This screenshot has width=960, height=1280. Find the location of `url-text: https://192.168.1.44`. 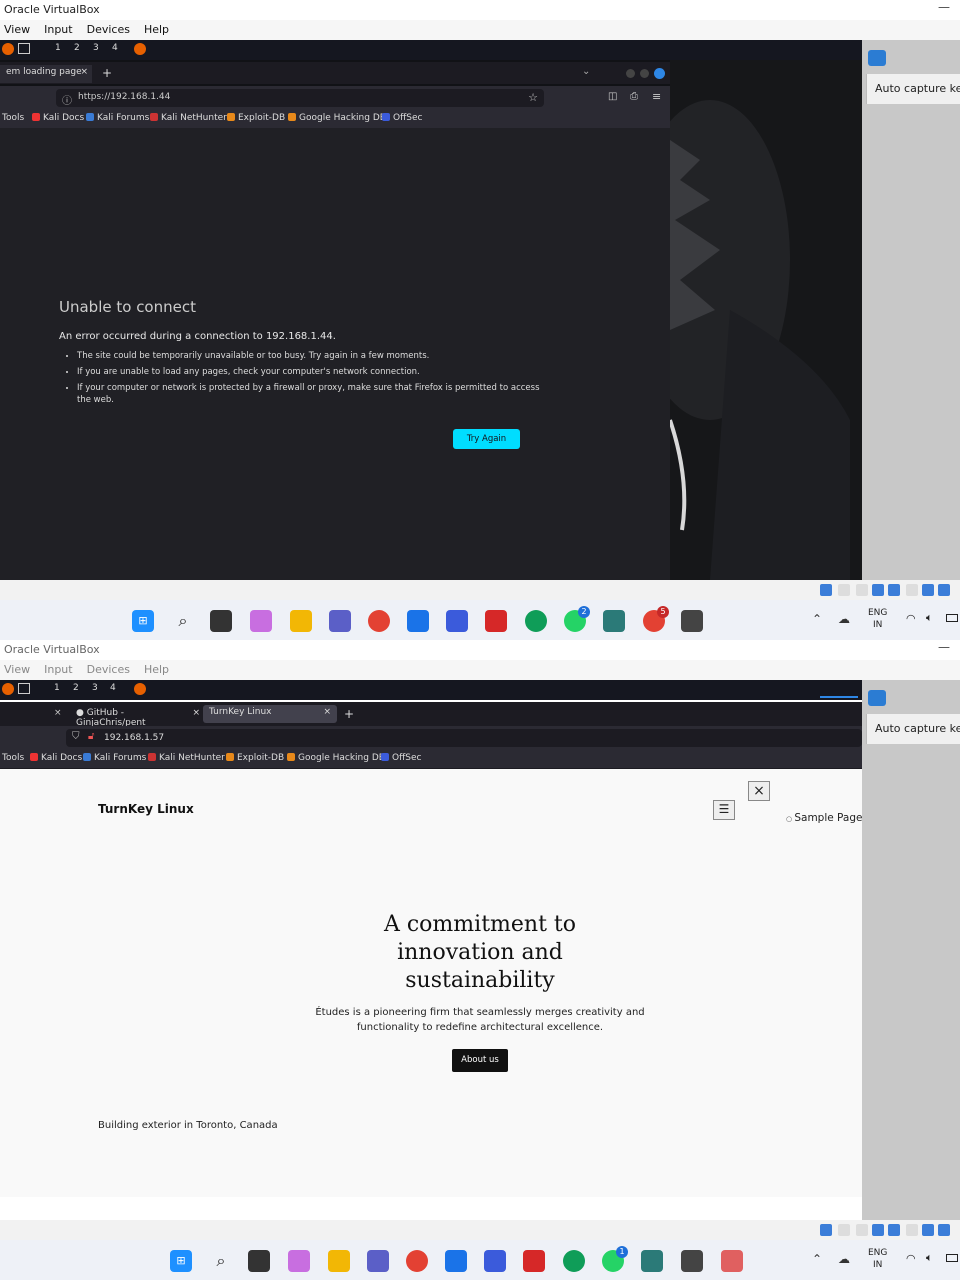

url-text: https://192.168.1.44 is located at coordinates (124, 97).